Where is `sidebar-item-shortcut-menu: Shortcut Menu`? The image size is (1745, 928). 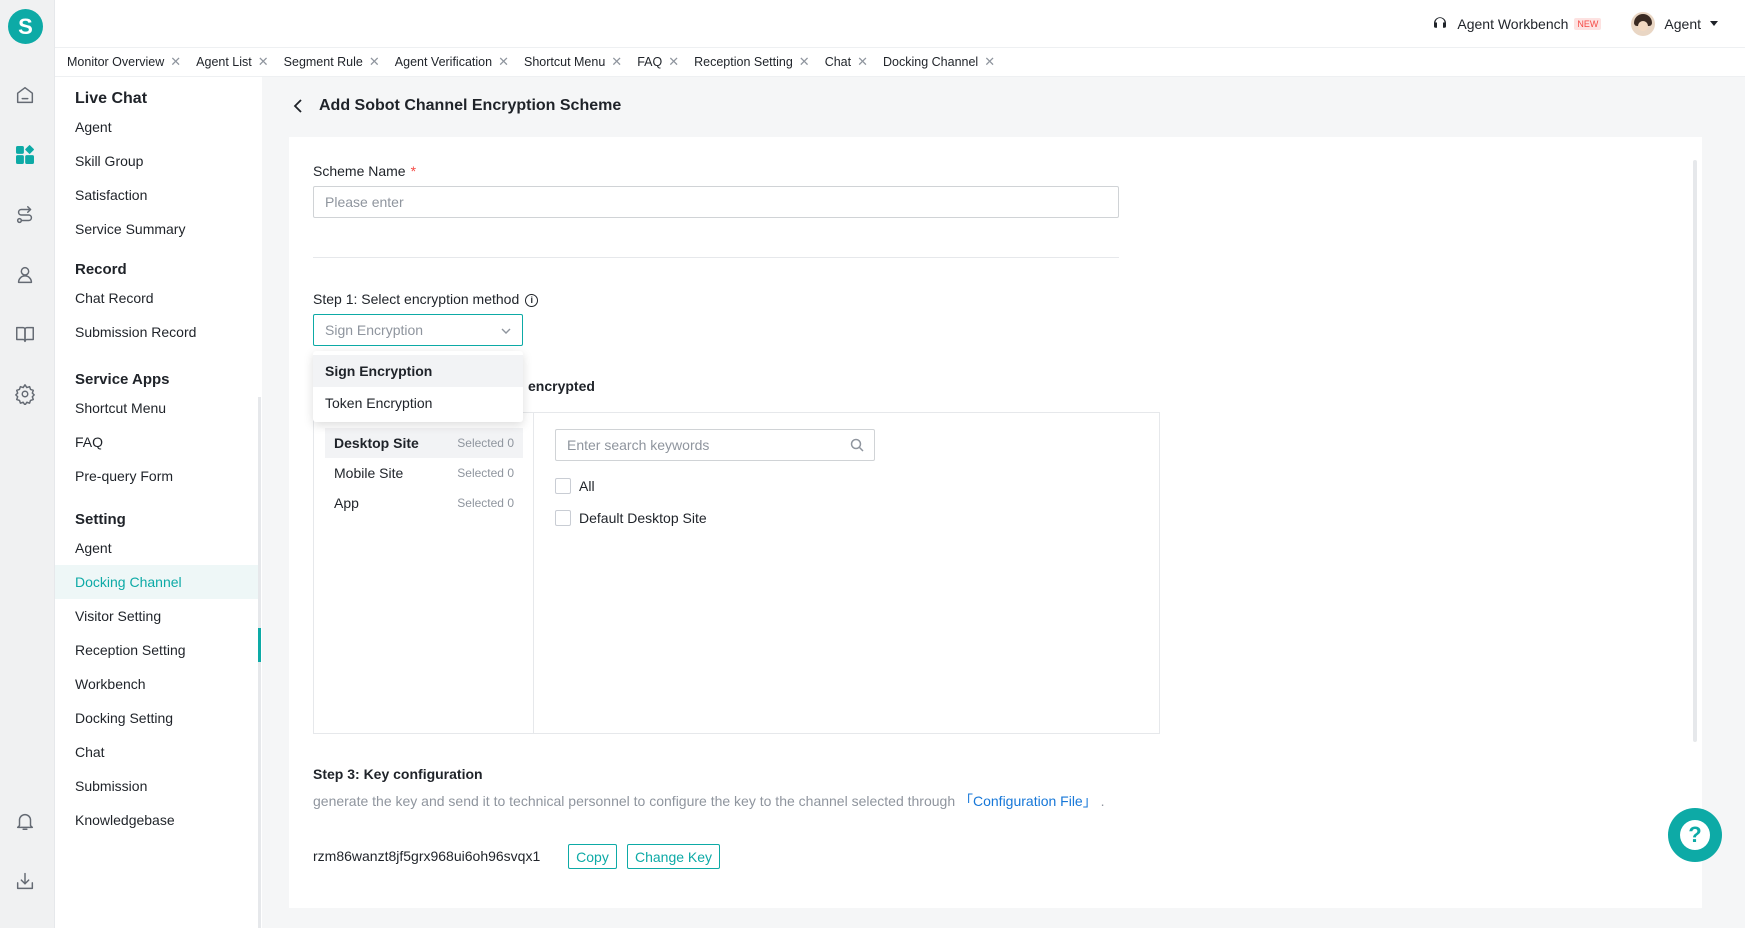 sidebar-item-shortcut-menu: Shortcut Menu is located at coordinates (157, 408).